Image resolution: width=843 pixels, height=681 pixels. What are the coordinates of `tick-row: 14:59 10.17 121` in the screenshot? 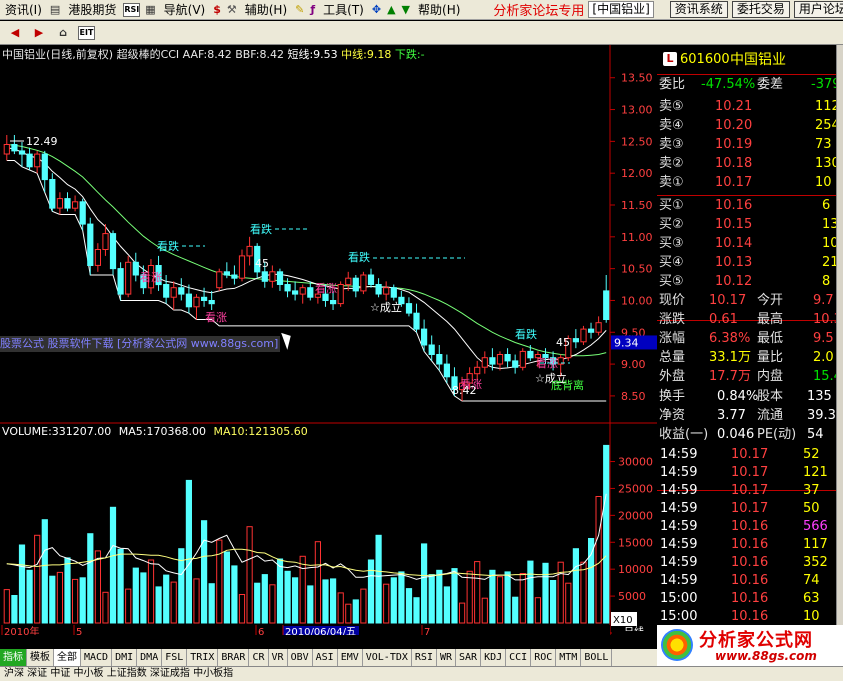 It's located at (750, 473).